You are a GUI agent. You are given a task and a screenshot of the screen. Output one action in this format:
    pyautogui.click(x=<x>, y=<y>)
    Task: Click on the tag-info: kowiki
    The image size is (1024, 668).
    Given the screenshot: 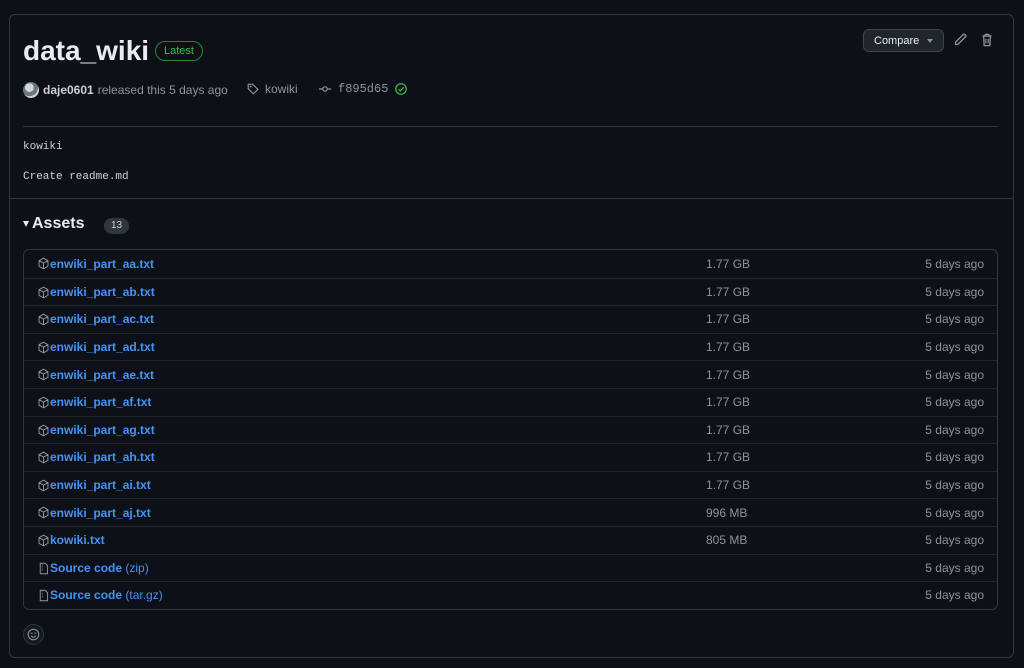 What is the action you would take?
    pyautogui.click(x=272, y=89)
    